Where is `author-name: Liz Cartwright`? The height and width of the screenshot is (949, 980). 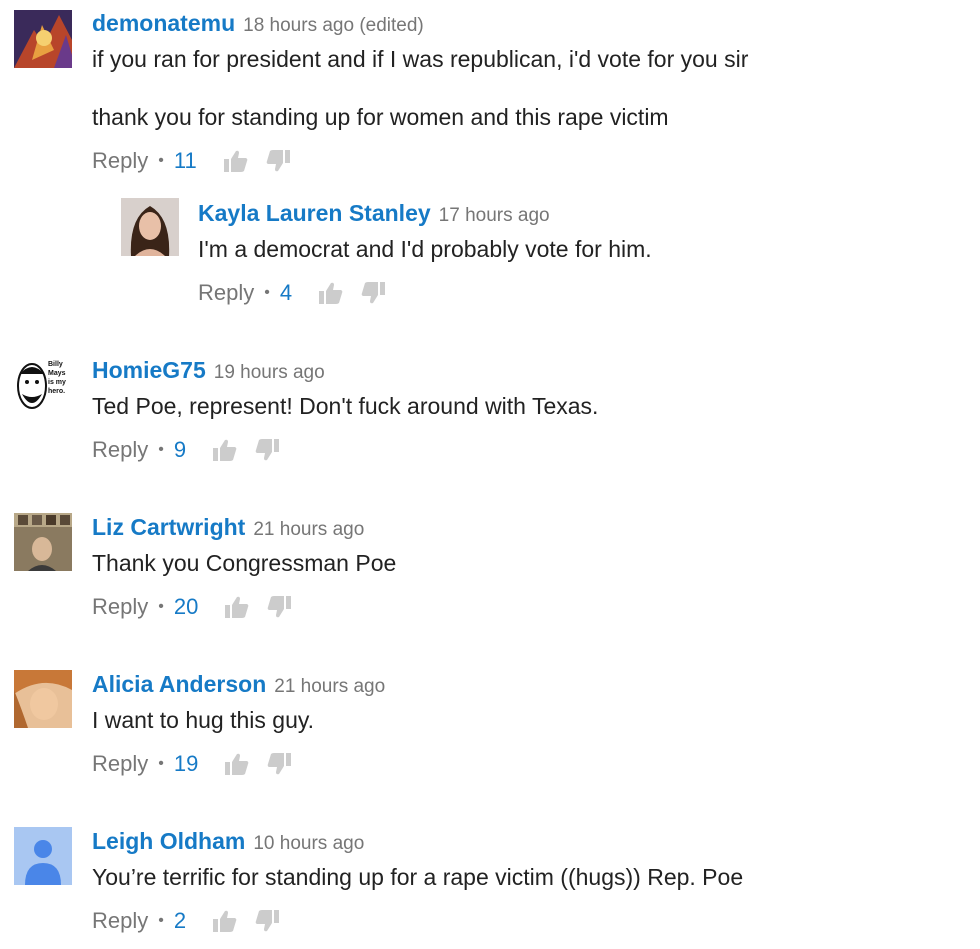 author-name: Liz Cartwright is located at coordinates (168, 527).